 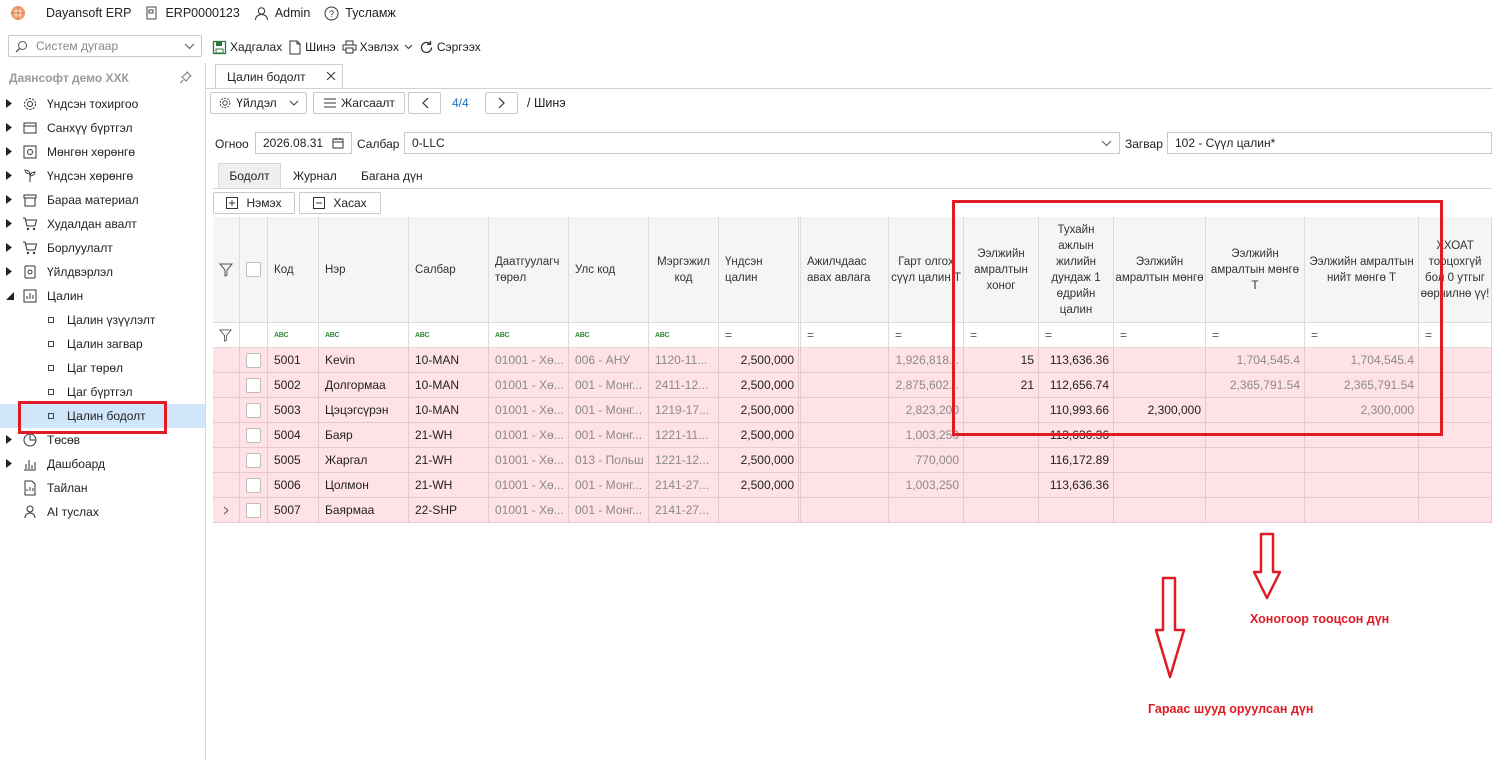 I want to click on document-code: ERP0000123, so click(x=192, y=13).